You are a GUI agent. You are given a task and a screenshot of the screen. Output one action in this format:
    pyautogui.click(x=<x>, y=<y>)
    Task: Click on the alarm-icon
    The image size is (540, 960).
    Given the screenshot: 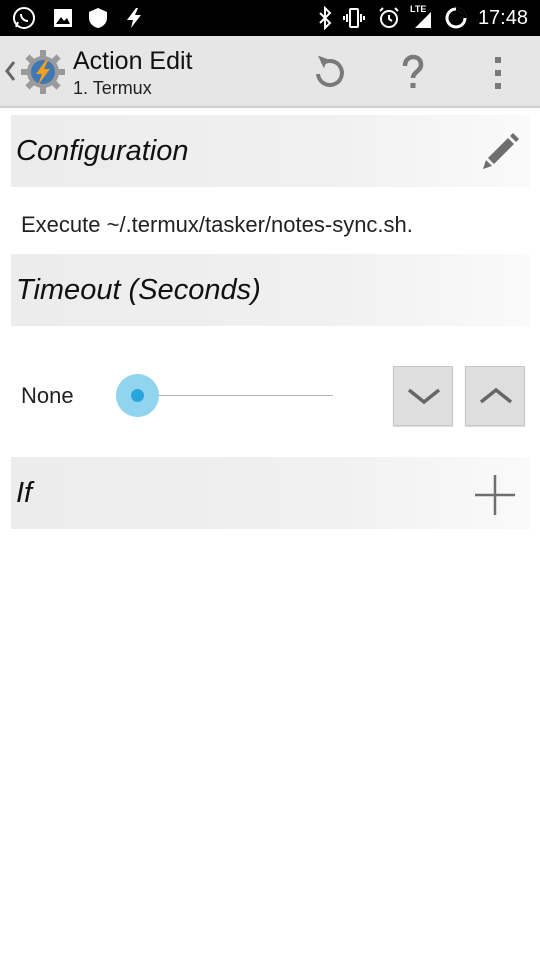 What is the action you would take?
    pyautogui.click(x=389, y=17)
    